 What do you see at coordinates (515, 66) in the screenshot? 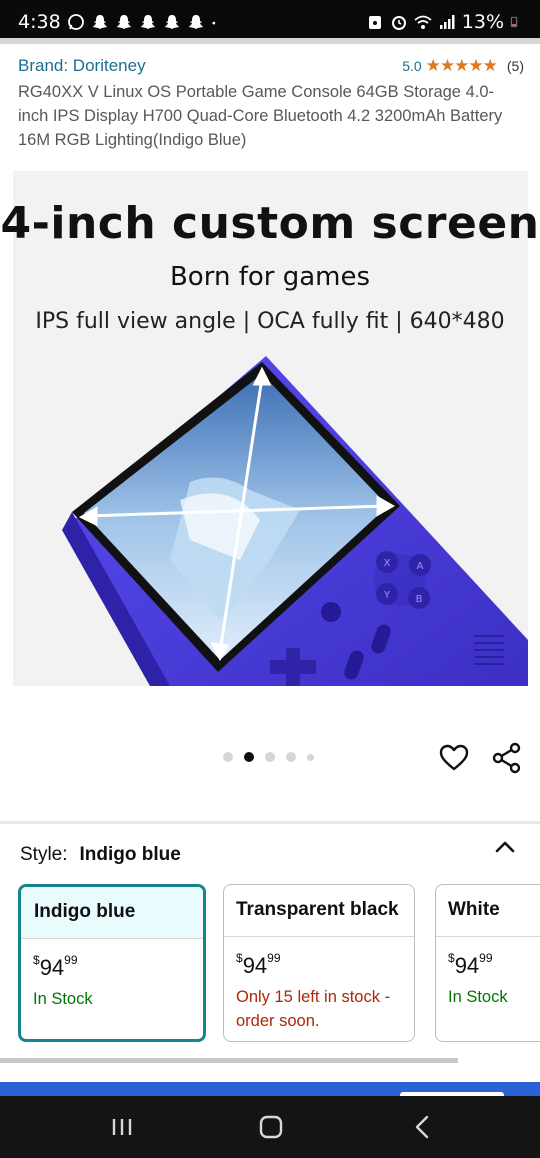
I see `rating-count: (5)` at bounding box center [515, 66].